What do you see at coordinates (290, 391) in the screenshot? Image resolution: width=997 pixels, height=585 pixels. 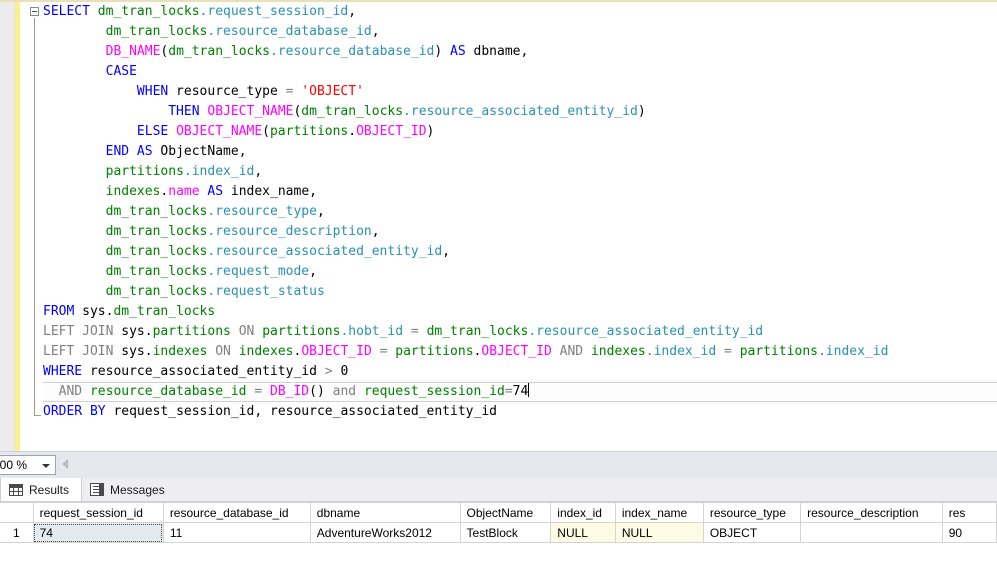 I see `code-token: DB_ID` at bounding box center [290, 391].